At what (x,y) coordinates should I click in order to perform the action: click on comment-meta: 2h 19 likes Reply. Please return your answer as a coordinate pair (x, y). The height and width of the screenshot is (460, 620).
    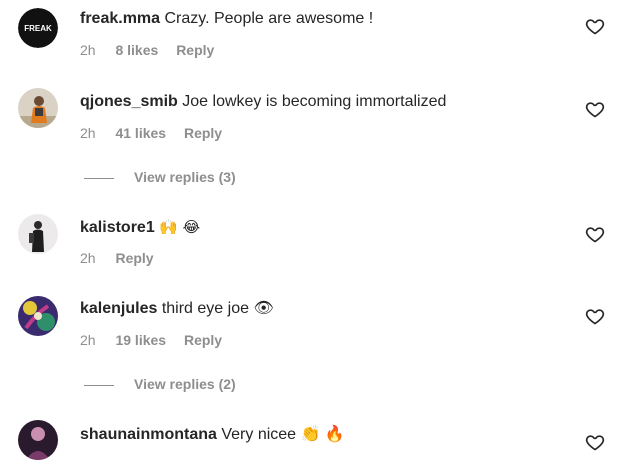
    Looking at the image, I should click on (158, 340).